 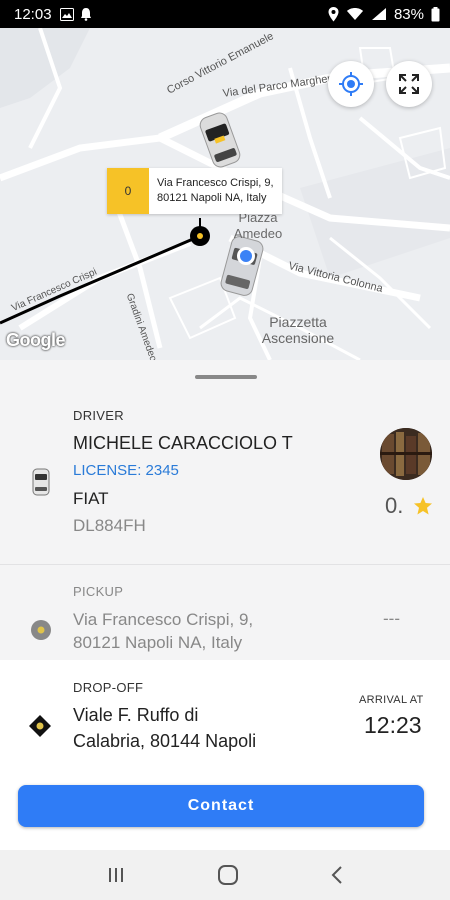 I want to click on home-icon, so click(x=228, y=875).